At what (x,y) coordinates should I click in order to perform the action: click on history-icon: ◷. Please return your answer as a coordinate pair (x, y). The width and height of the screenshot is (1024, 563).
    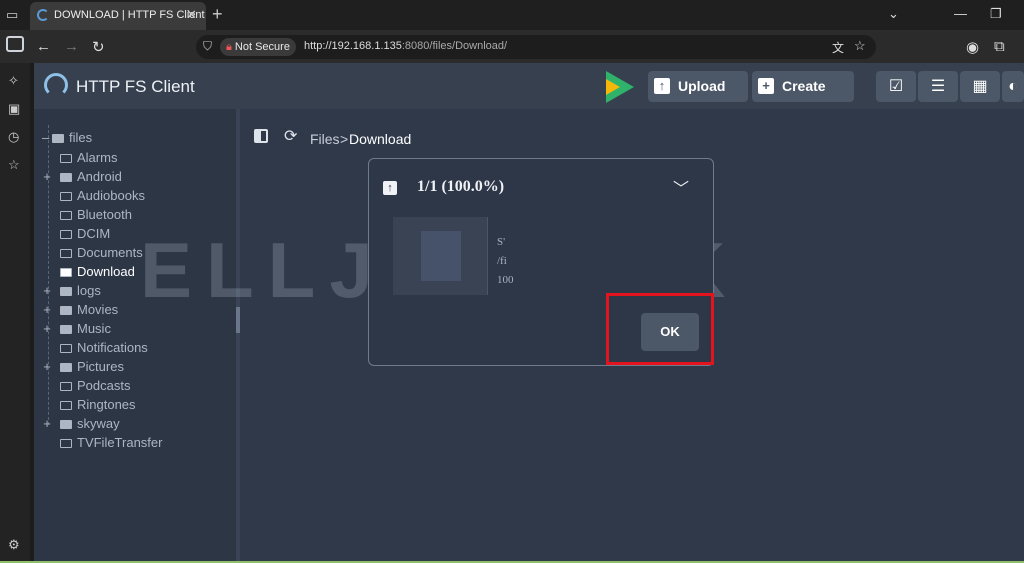
    Looking at the image, I should click on (13, 137).